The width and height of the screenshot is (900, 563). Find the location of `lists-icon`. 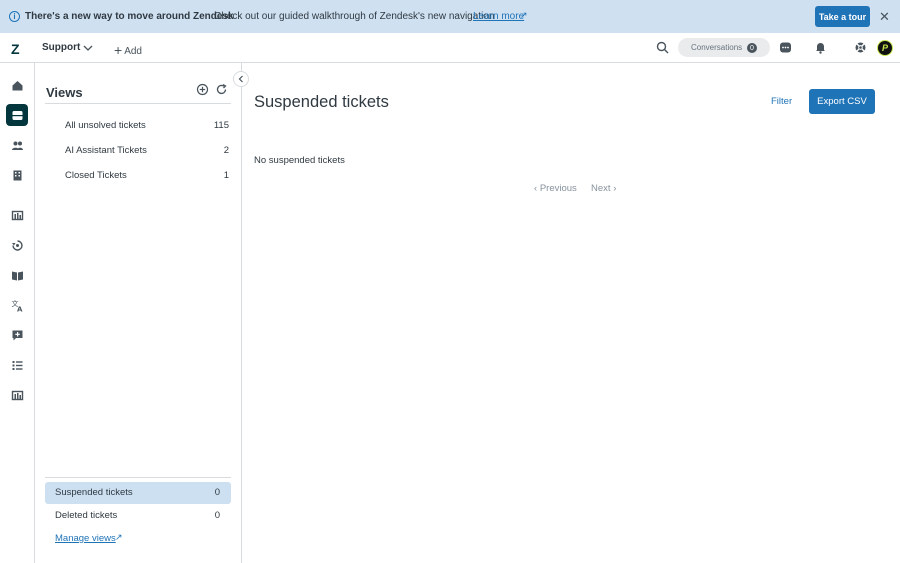

lists-icon is located at coordinates (17, 365).